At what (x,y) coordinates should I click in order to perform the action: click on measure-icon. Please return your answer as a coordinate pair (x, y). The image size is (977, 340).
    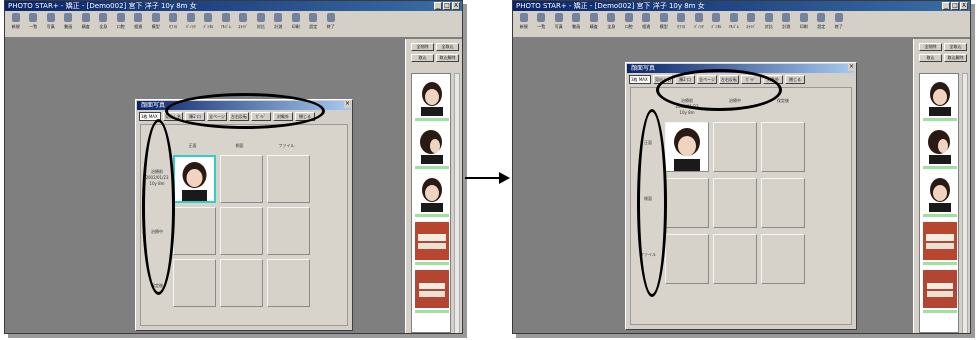
    Looking at the image, I should click on (278, 17).